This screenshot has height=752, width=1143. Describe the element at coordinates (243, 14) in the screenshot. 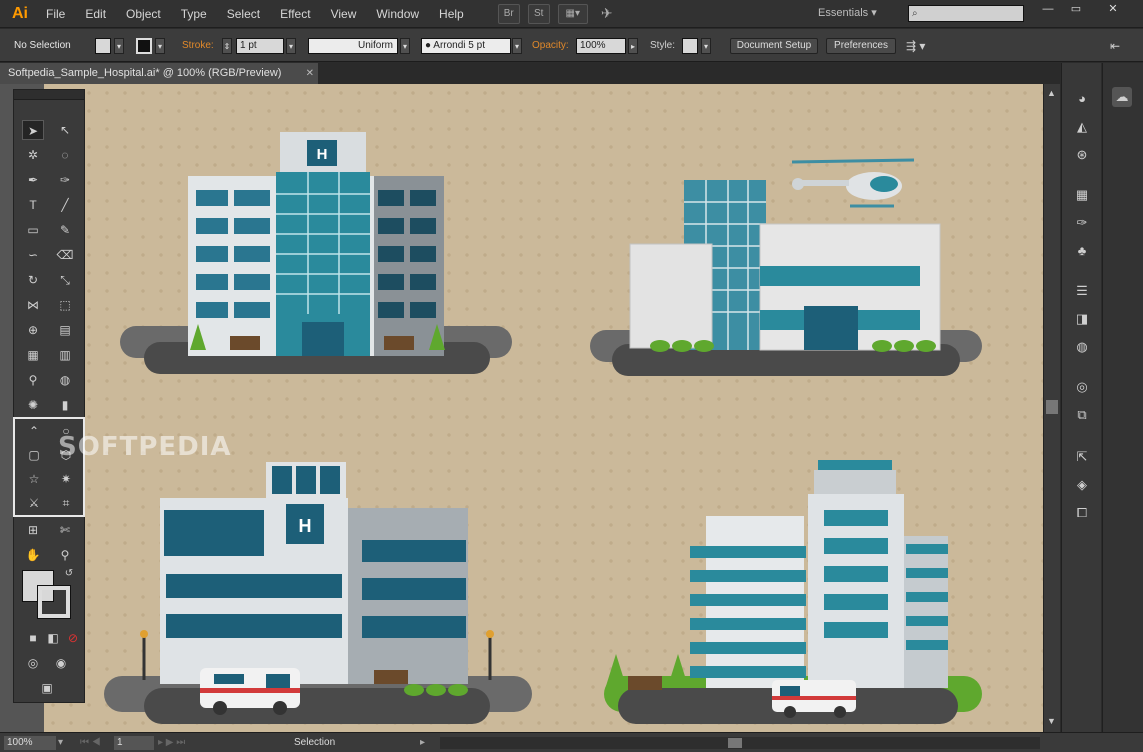

I see `menu-select: Select` at that location.